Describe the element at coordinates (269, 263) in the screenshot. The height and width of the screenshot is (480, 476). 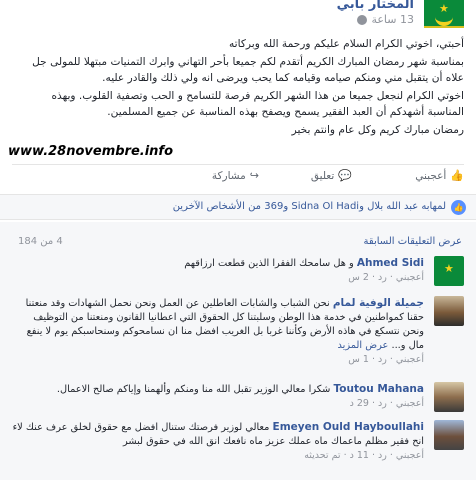
I see `comment-text: و هل سامحك الفقرا الذين قطعت ارزاقهم` at that location.